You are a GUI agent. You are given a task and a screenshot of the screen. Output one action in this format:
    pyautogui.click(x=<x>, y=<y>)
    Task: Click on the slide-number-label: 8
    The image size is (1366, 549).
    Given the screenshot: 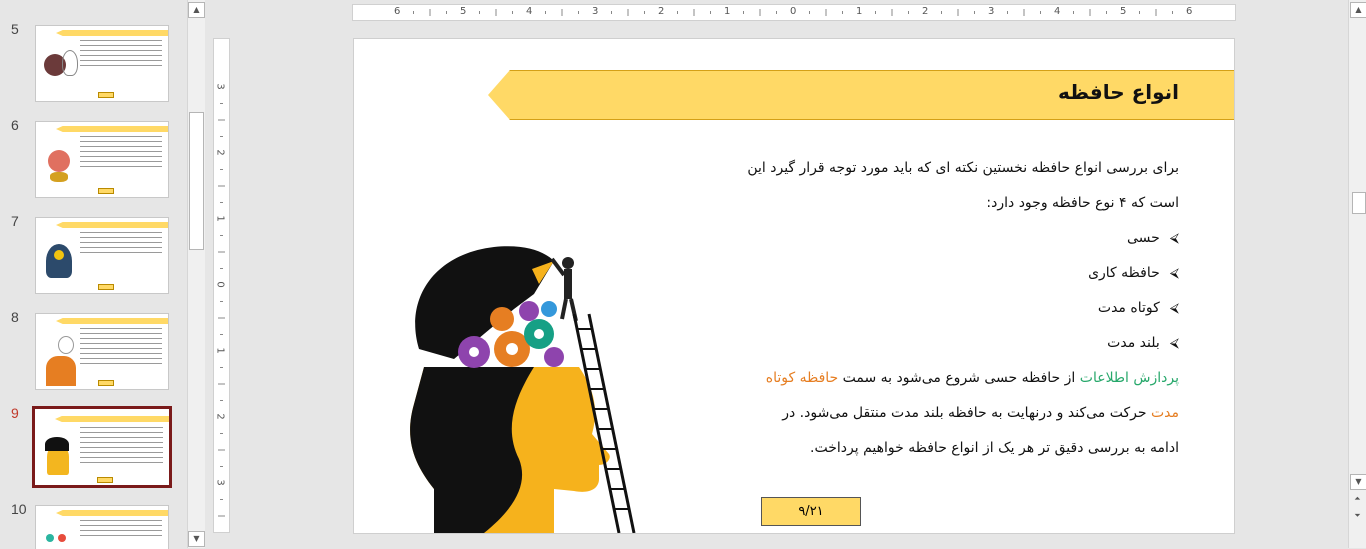 What is the action you would take?
    pyautogui.click(x=15, y=317)
    